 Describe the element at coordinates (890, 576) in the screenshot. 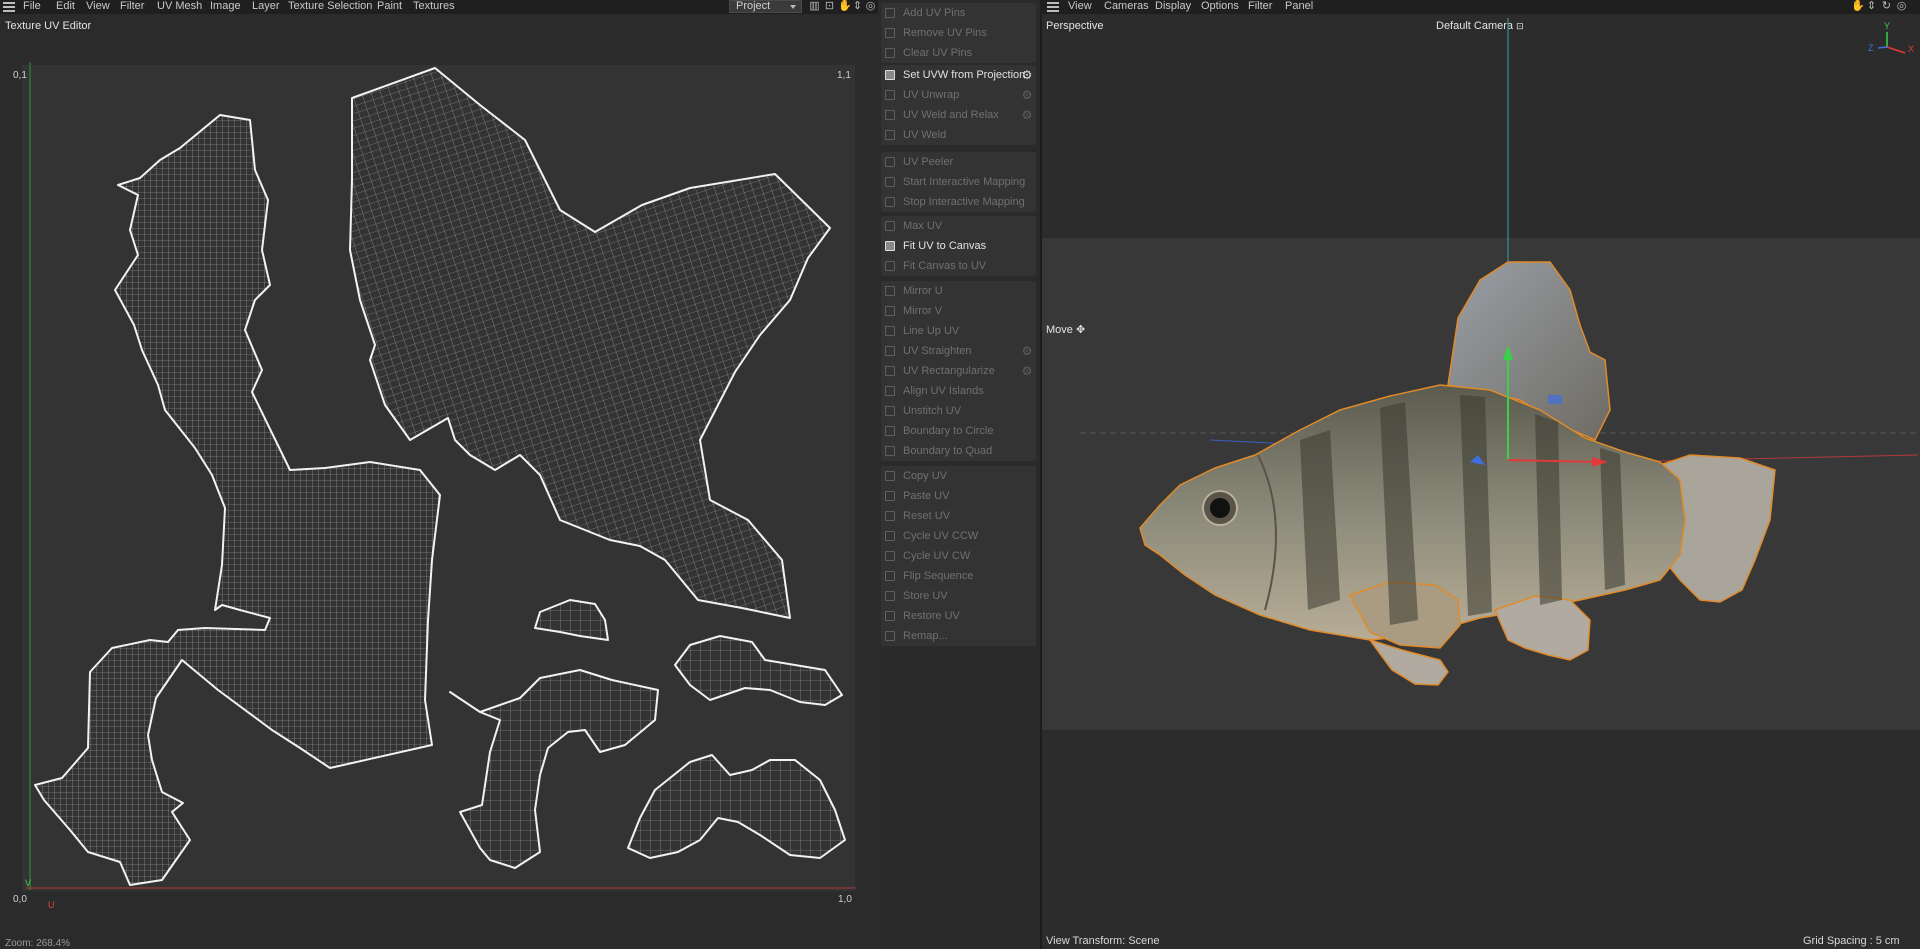

I see `flip-sequence-icon` at that location.